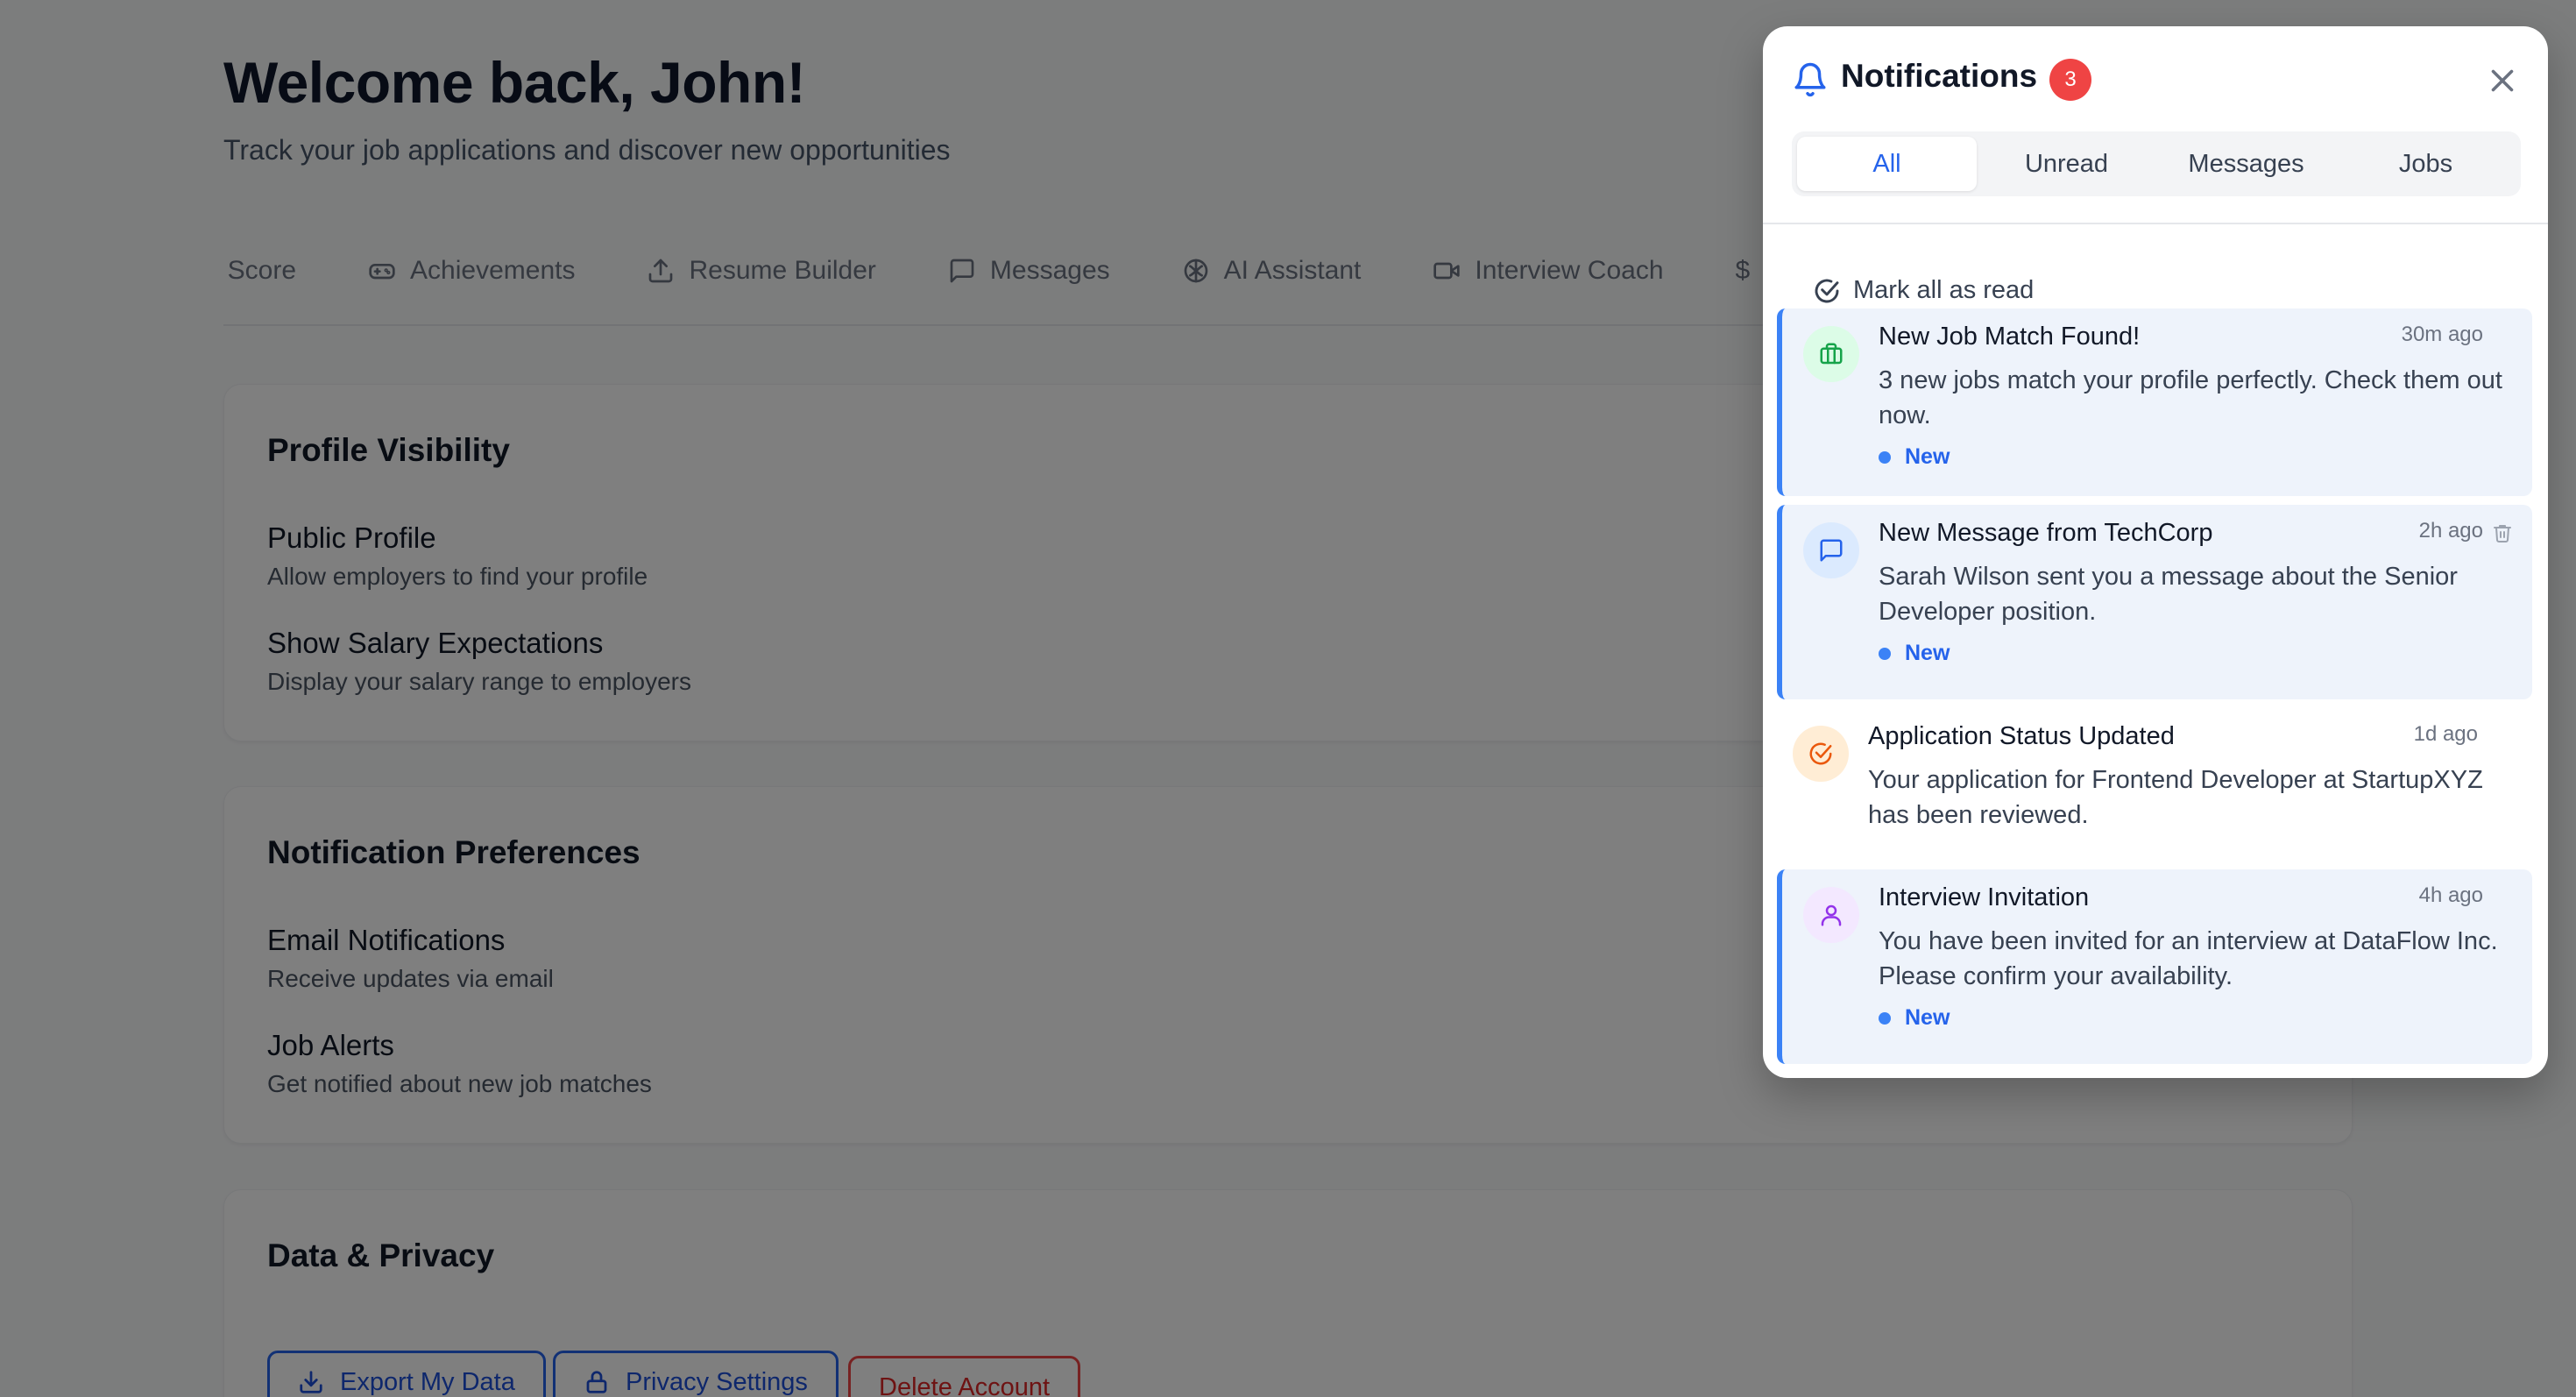  Describe the element at coordinates (1831, 915) in the screenshot. I see `user-icon` at that location.